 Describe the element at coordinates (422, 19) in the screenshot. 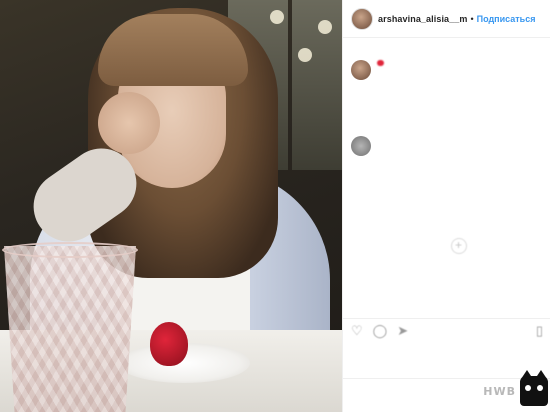

I see `username: arshavina_alisia__m` at that location.